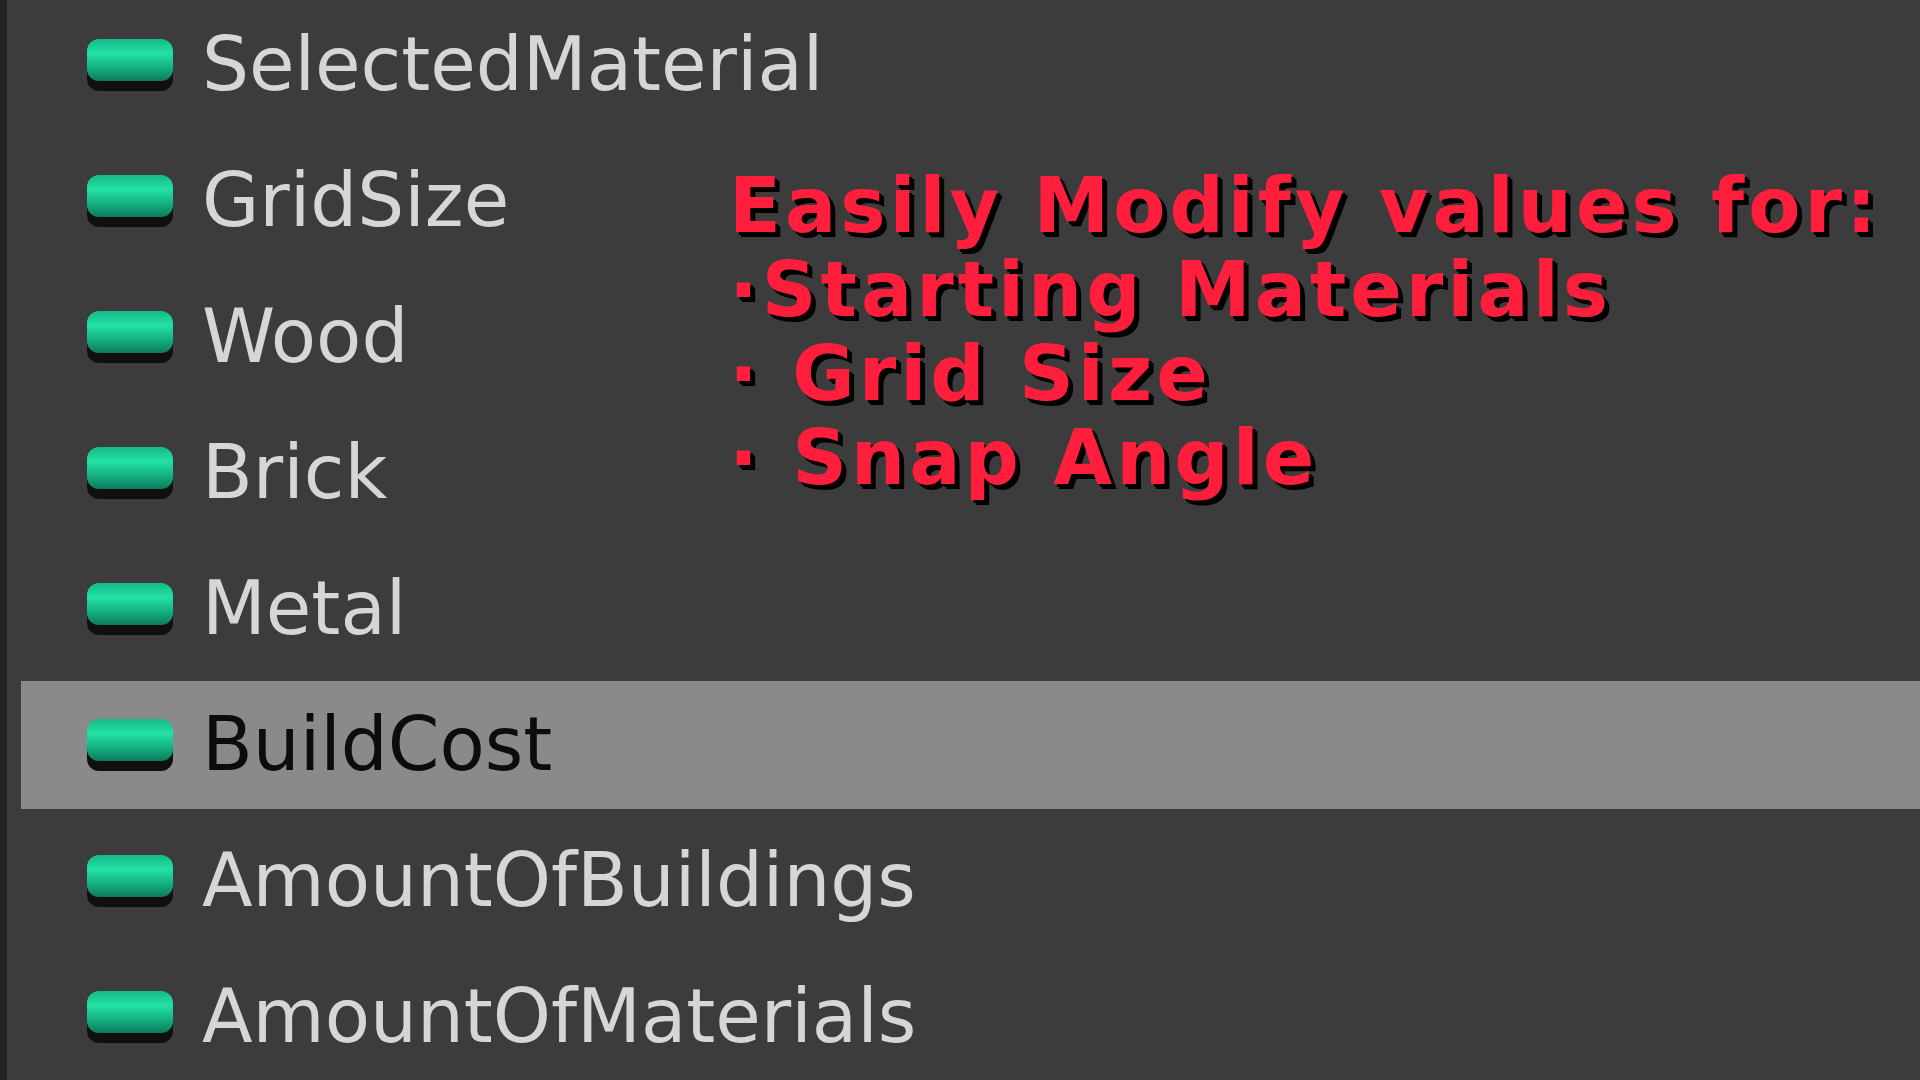 The width and height of the screenshot is (1920, 1080). I want to click on variable-item: Wood, so click(247, 337).